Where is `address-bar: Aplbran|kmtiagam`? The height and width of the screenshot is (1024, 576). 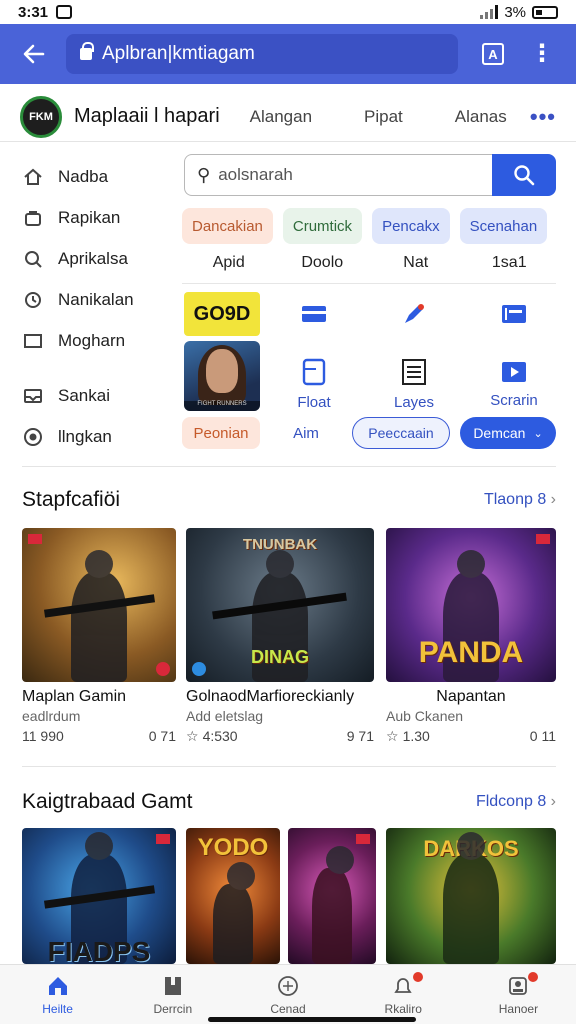 address-bar: Aplbran|kmtiagam is located at coordinates (262, 54).